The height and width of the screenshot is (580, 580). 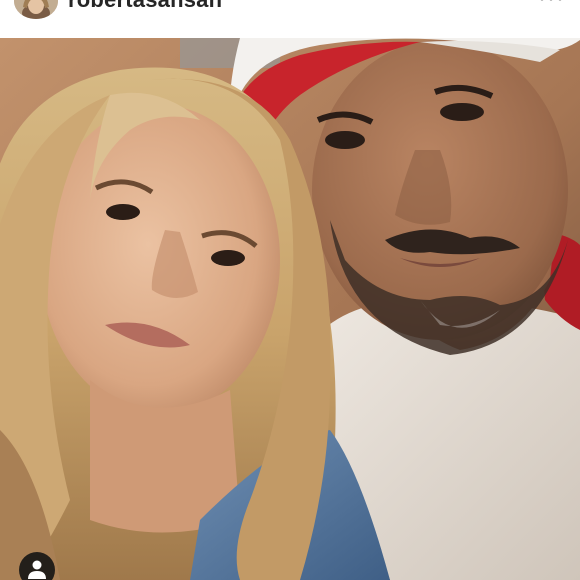 What do you see at coordinates (145, 6) in the screenshot?
I see `username: robertasansan` at bounding box center [145, 6].